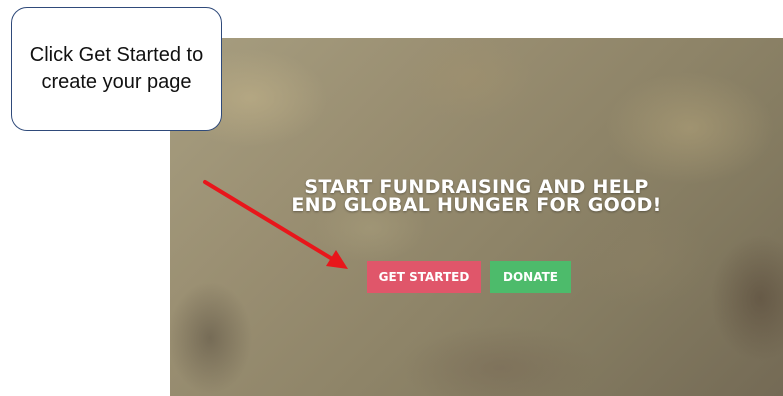 The height and width of the screenshot is (396, 783). I want to click on instruction-callout: Click Get Started to create your page, so click(116, 69).